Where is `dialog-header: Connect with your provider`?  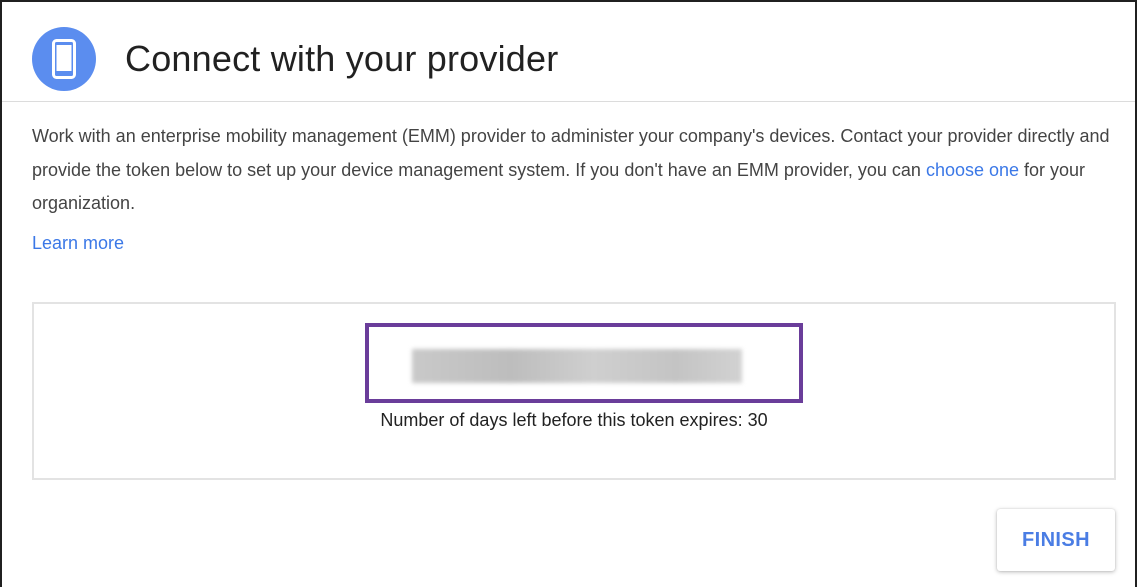 dialog-header: Connect with your provider is located at coordinates (295, 59).